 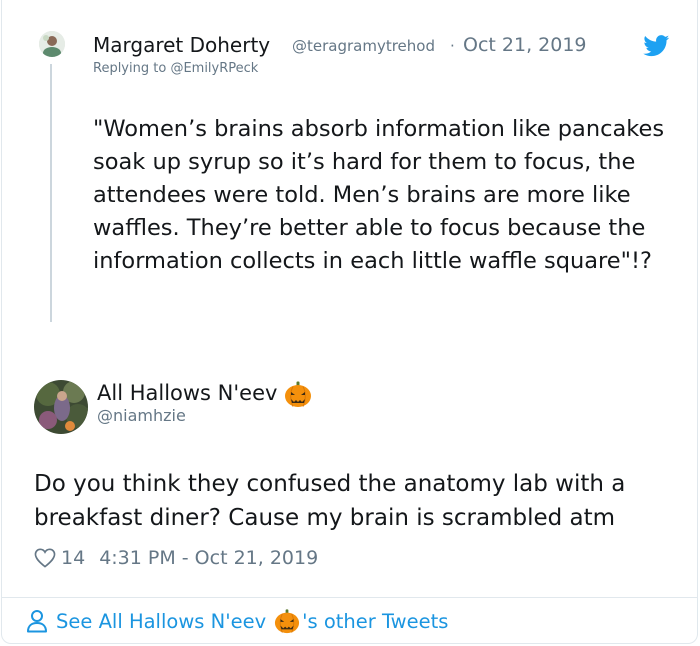 I want to click on see-other-tweets-link: See All Hallows N'eev 's other Tweets, so click(x=237, y=621).